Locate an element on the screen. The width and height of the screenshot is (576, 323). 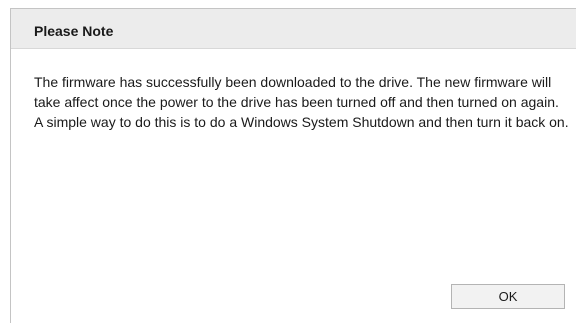
dialog-title: Please Note is located at coordinates (74, 31).